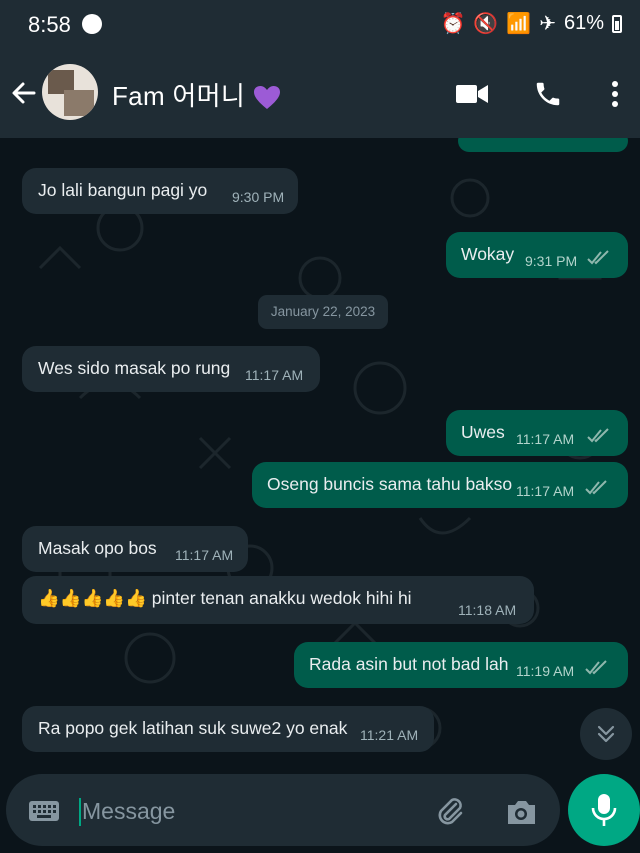 This screenshot has width=640, height=853. Describe the element at coordinates (123, 190) in the screenshot. I see `message-text: Jo lali bangun pagi yo` at that location.